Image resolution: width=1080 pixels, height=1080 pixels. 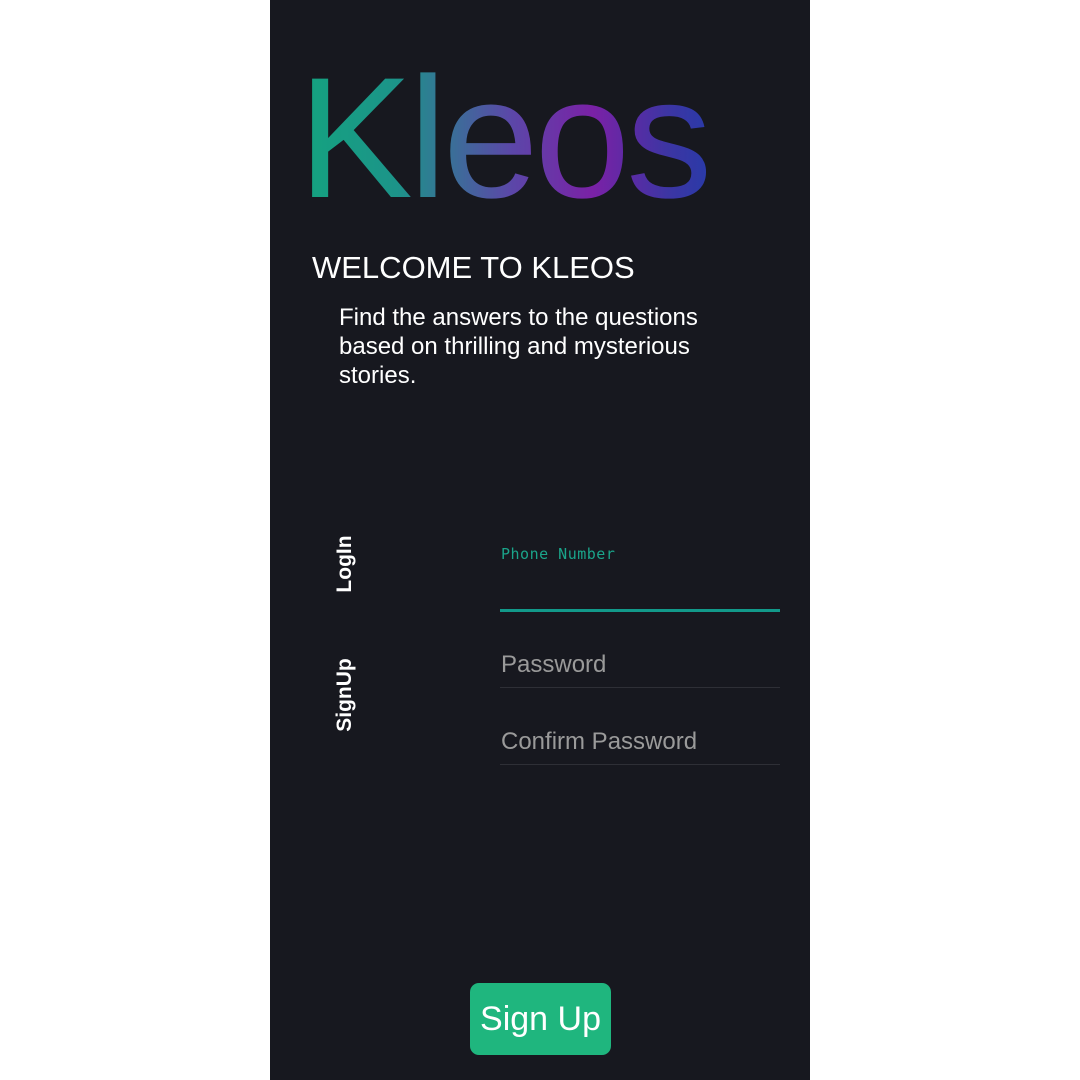 What do you see at coordinates (346, 695) in the screenshot?
I see `tab-signup: SignUp` at bounding box center [346, 695].